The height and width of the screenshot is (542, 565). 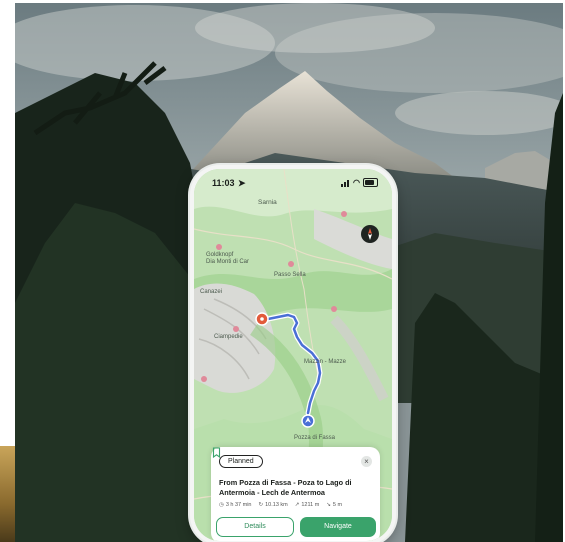 I want to click on battery-icon, so click(x=370, y=182).